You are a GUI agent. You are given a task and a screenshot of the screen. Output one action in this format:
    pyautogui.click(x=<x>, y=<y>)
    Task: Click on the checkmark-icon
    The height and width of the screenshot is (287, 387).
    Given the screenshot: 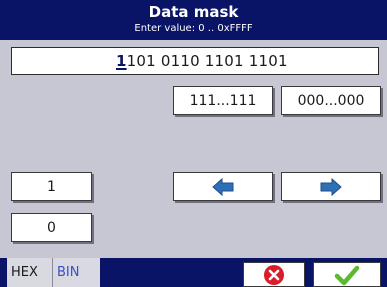 What is the action you would take?
    pyautogui.click(x=347, y=275)
    